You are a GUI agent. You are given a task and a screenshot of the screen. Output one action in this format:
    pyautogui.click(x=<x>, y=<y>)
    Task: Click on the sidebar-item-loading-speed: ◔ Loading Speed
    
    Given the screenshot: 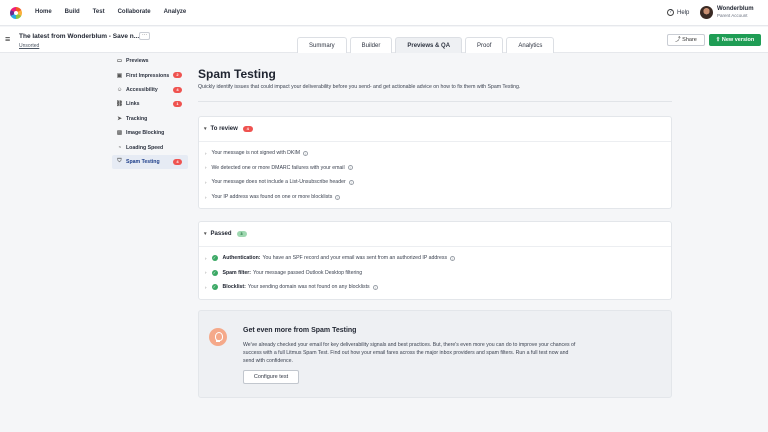 What is the action you would take?
    pyautogui.click(x=150, y=147)
    